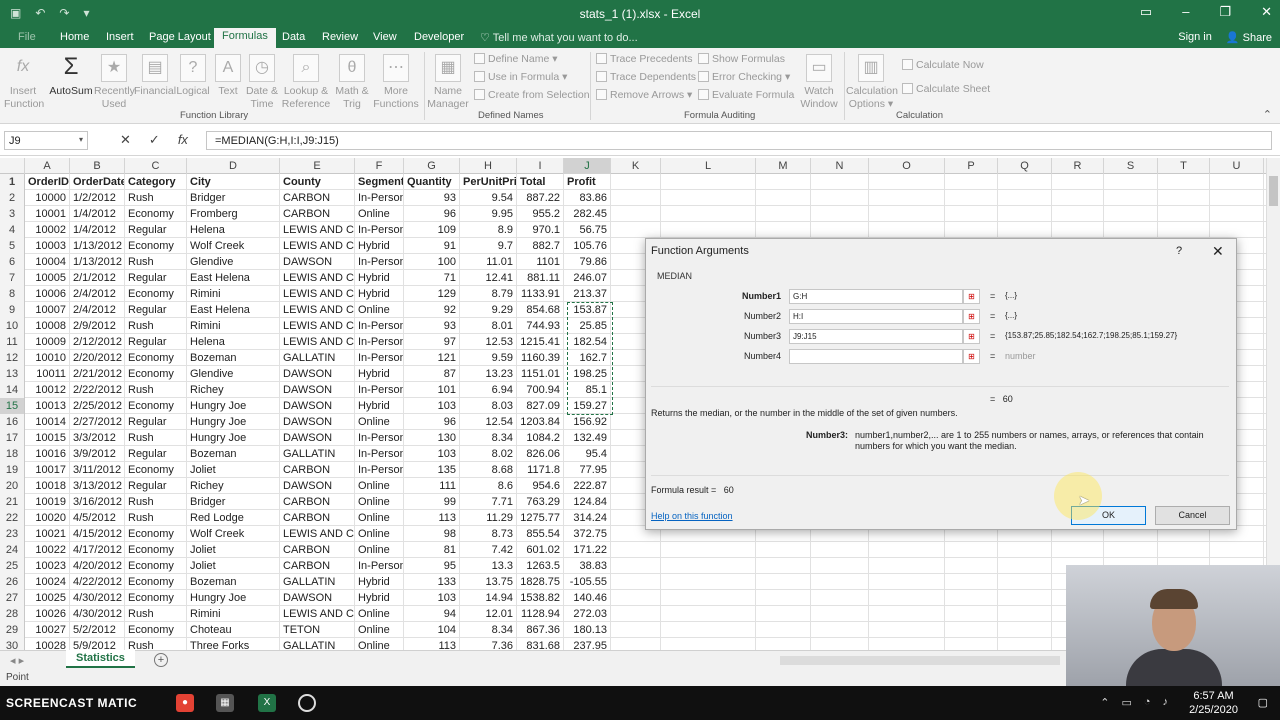 The height and width of the screenshot is (720, 1280). Describe the element at coordinates (587, 550) in the screenshot. I see `cell: 171.22` at that location.